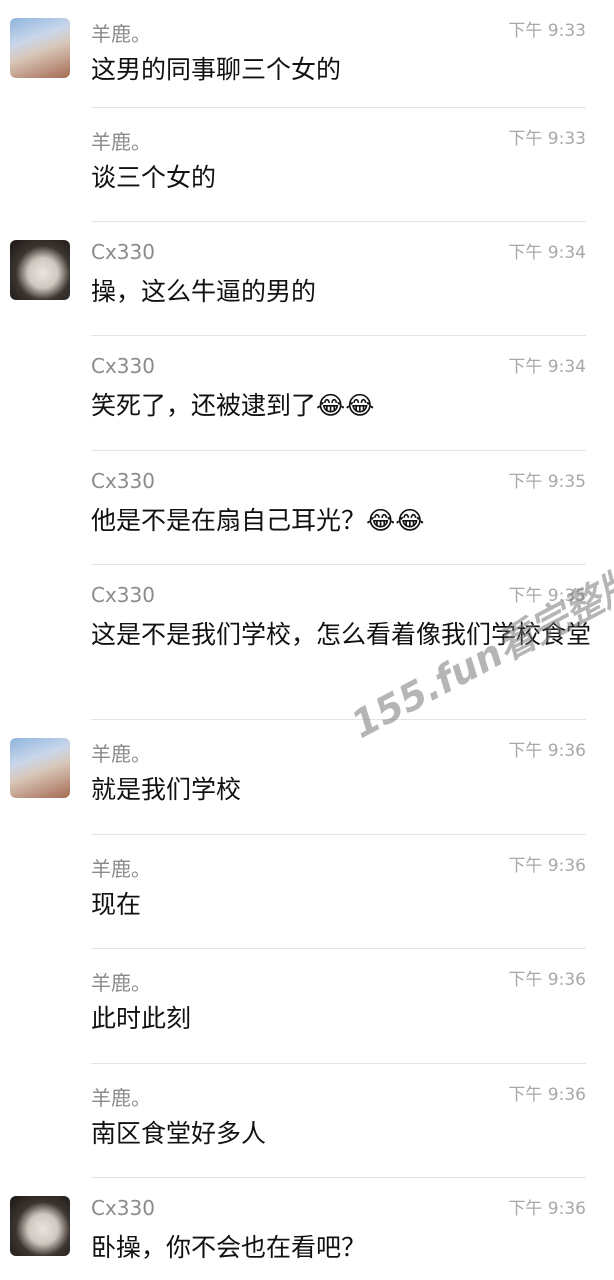 The image size is (614, 1280). Describe the element at coordinates (307, 1121) in the screenshot. I see `message-item: 羊鹿。 下午 9:36 南区食堂好多人` at that location.